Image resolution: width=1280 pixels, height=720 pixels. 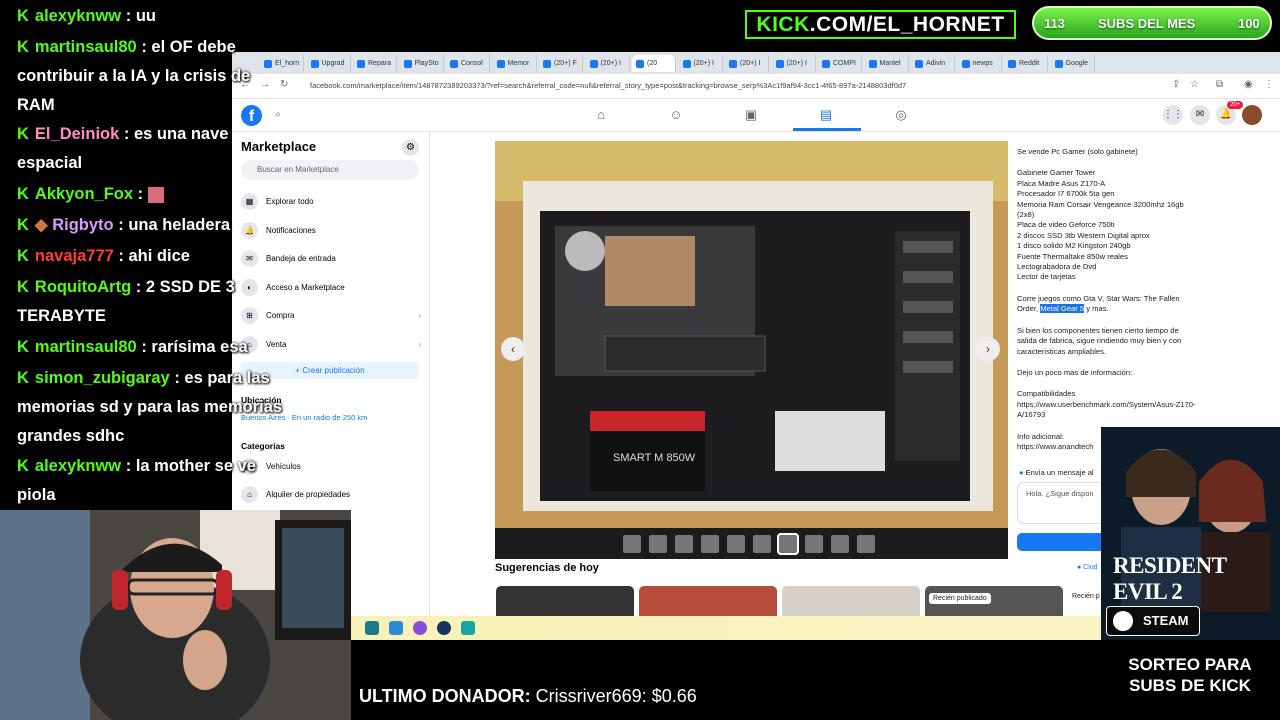 What do you see at coordinates (601, 115) in the screenshot?
I see `home-icon: ⌂` at bounding box center [601, 115].